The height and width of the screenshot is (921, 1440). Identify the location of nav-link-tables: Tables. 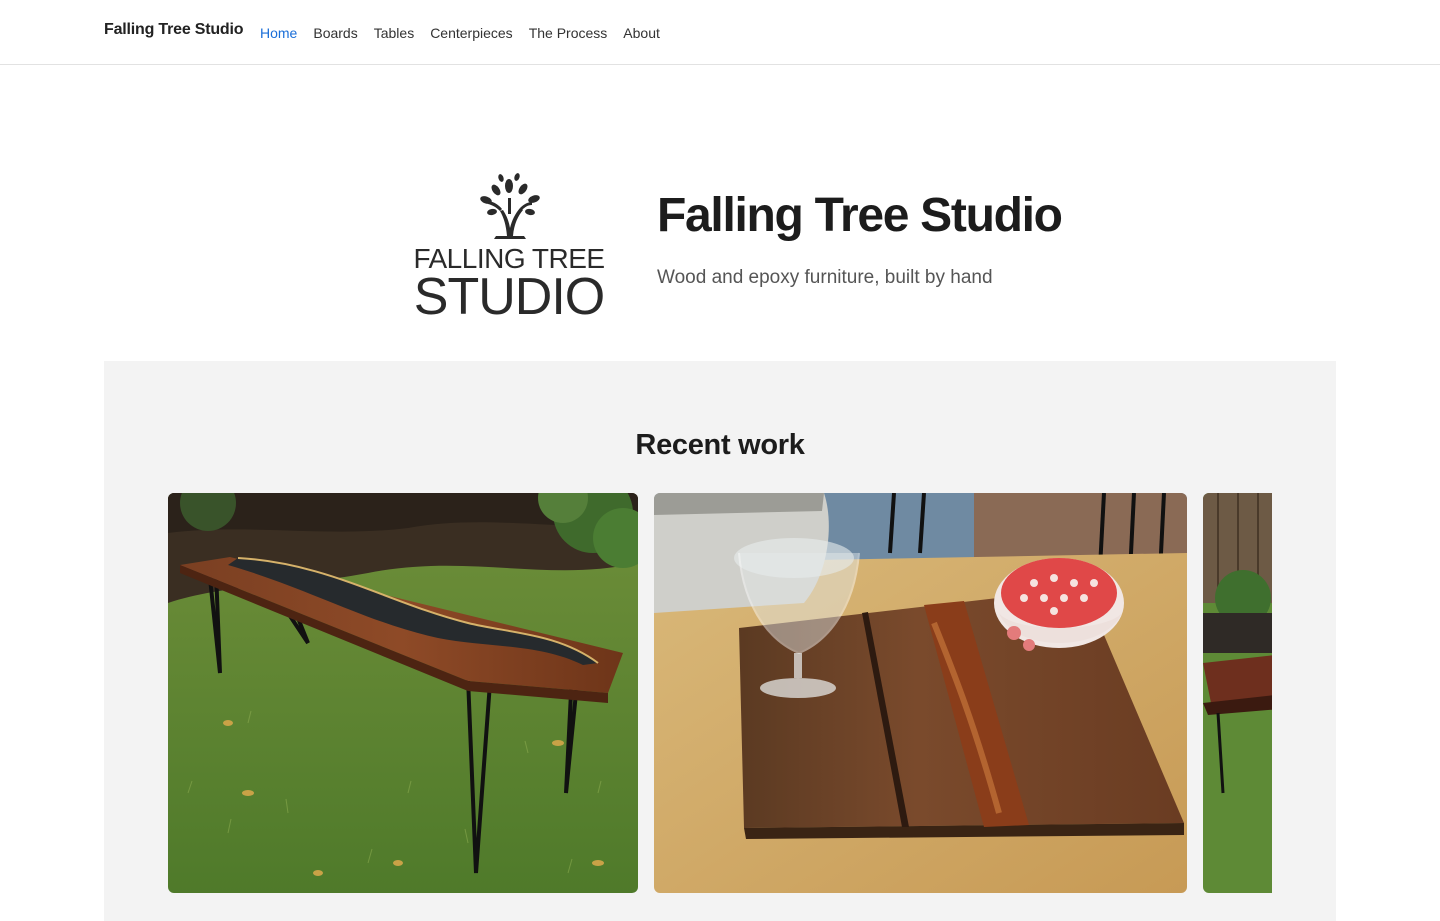
(394, 33).